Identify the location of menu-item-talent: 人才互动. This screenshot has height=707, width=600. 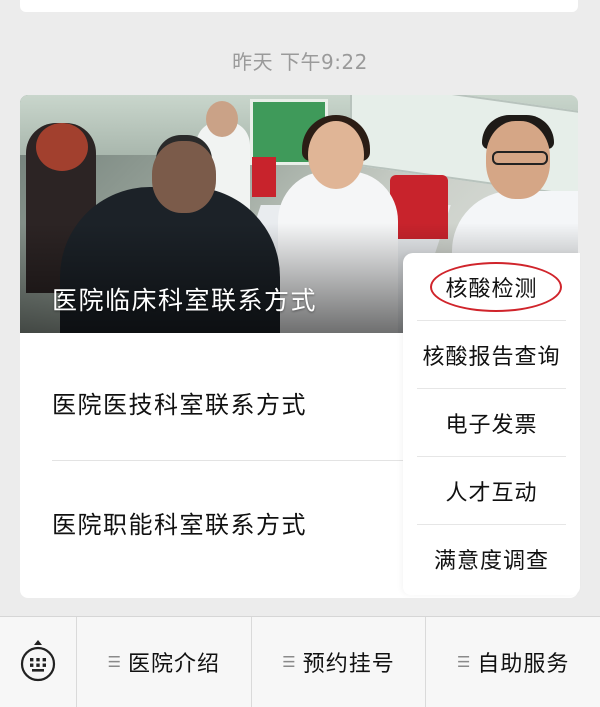
(491, 490).